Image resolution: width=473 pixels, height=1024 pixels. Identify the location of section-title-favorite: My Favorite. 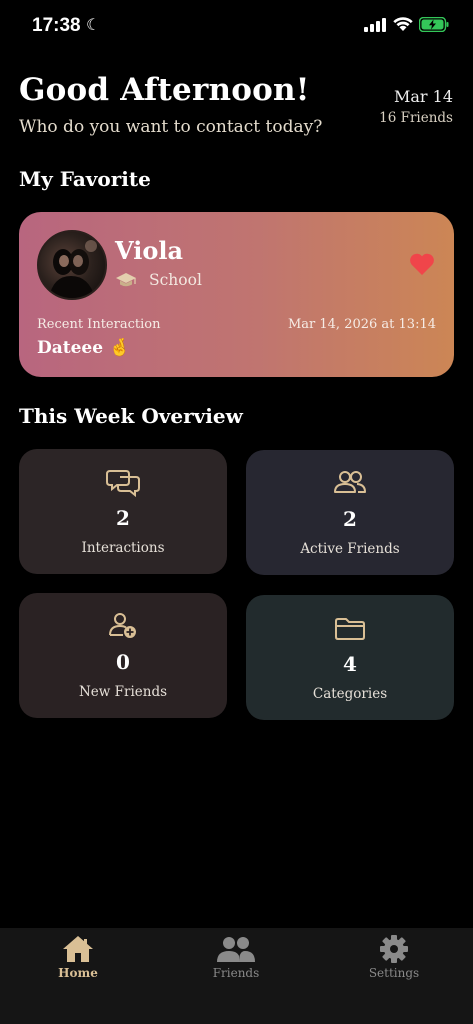
(85, 179).